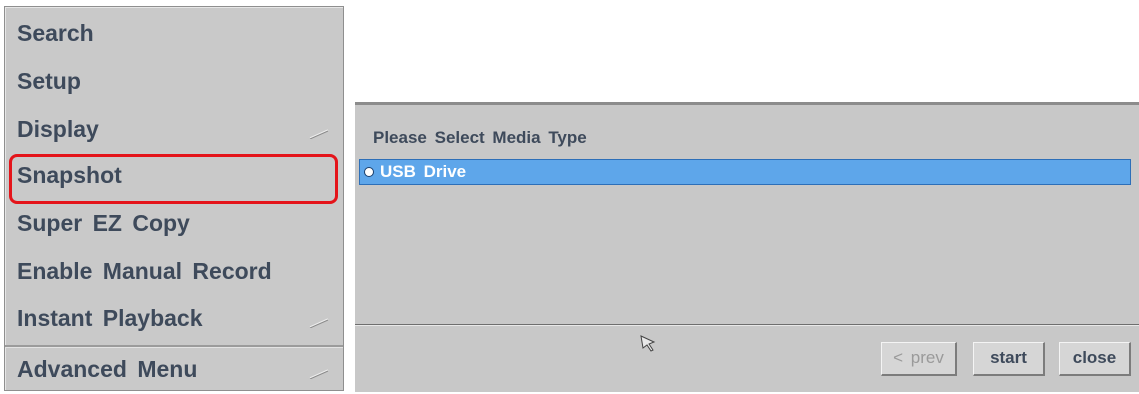  Describe the element at coordinates (49, 81) in the screenshot. I see `menu-item-label: Setup` at that location.